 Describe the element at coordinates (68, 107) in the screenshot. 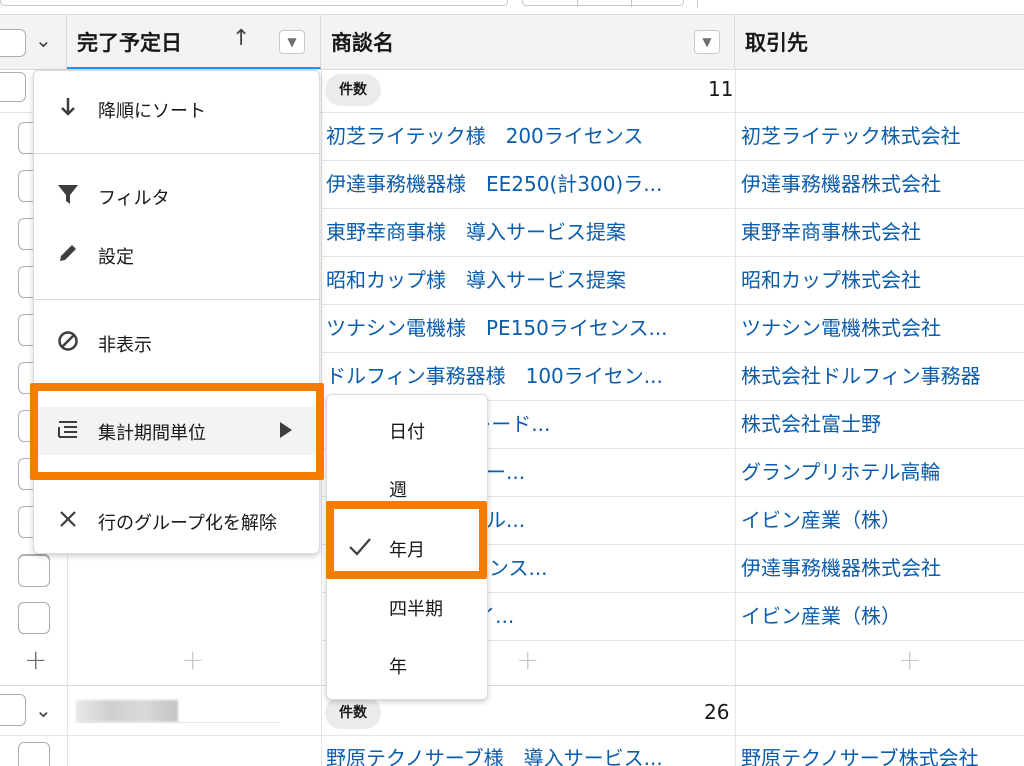

I see `arrow-down-icon` at that location.